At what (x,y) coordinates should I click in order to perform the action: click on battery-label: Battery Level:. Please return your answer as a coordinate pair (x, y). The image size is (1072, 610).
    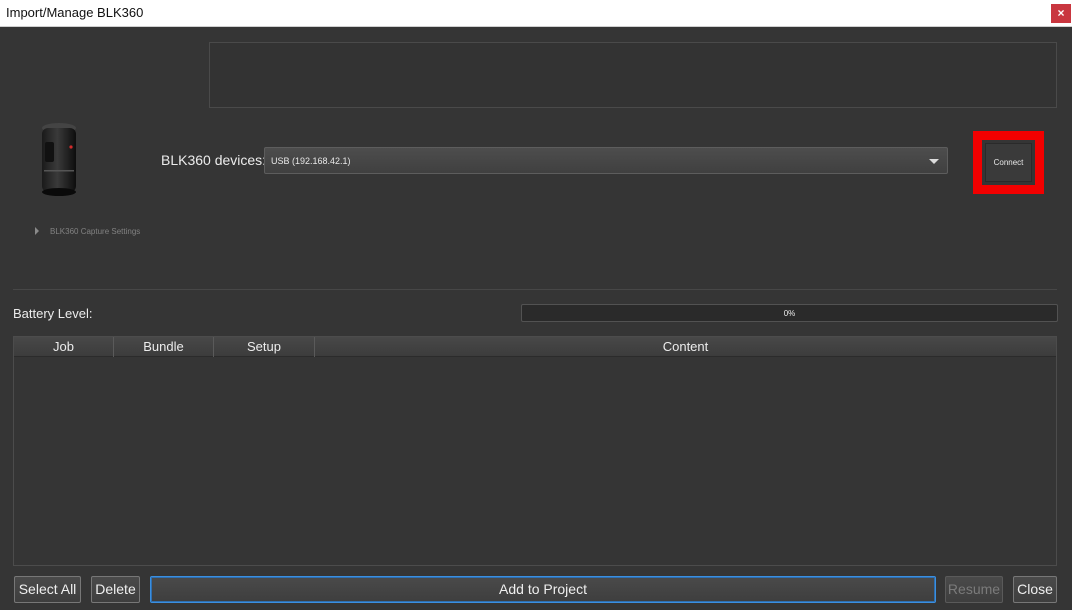
    Looking at the image, I should click on (53, 313).